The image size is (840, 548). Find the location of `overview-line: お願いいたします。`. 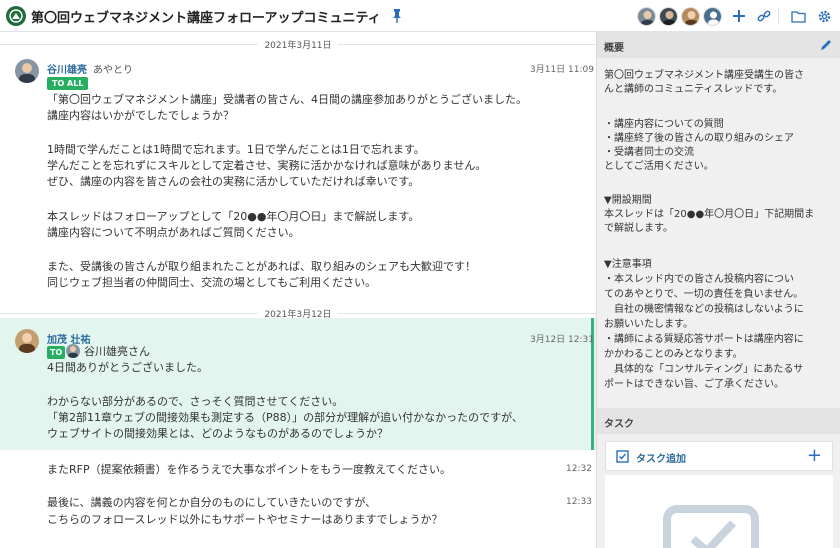

overview-line: お願いいたします。 is located at coordinates (648, 324).